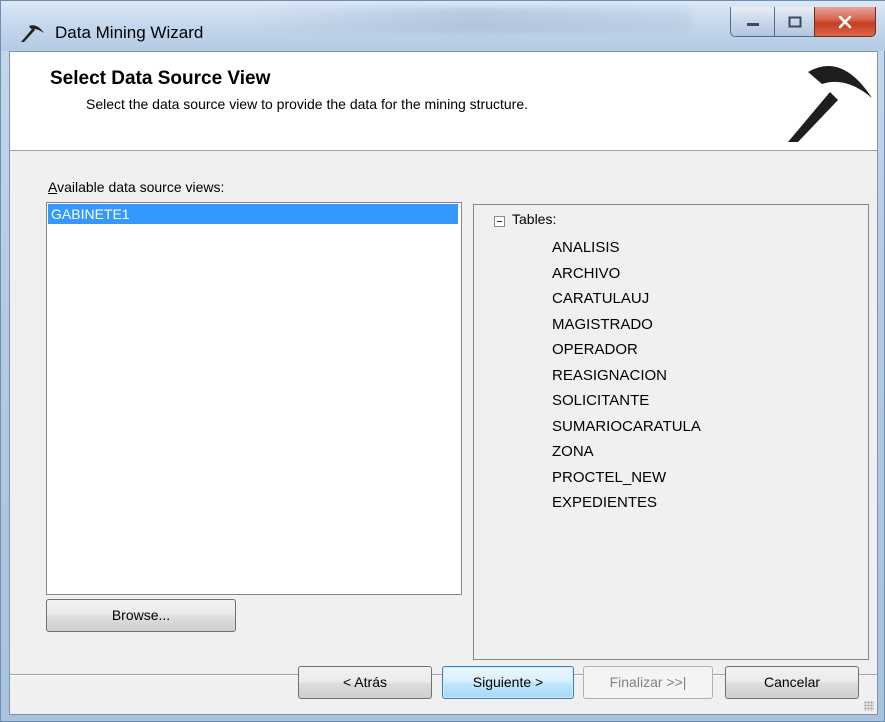  What do you see at coordinates (160, 78) in the screenshot?
I see `page-title: Select Data Source View` at bounding box center [160, 78].